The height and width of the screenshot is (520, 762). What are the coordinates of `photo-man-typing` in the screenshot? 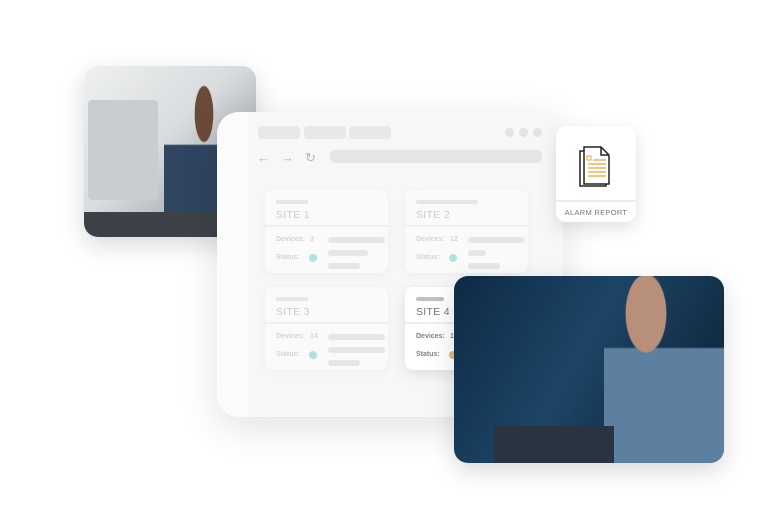 It's located at (589, 369).